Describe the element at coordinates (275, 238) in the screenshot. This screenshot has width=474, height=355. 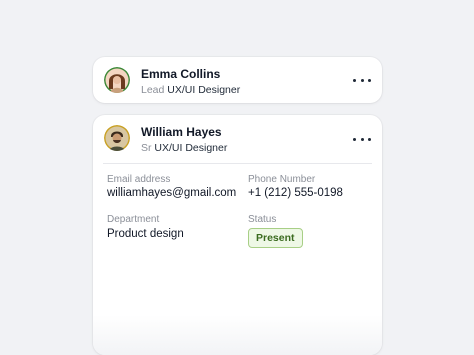
I see `status-badge: Present` at that location.